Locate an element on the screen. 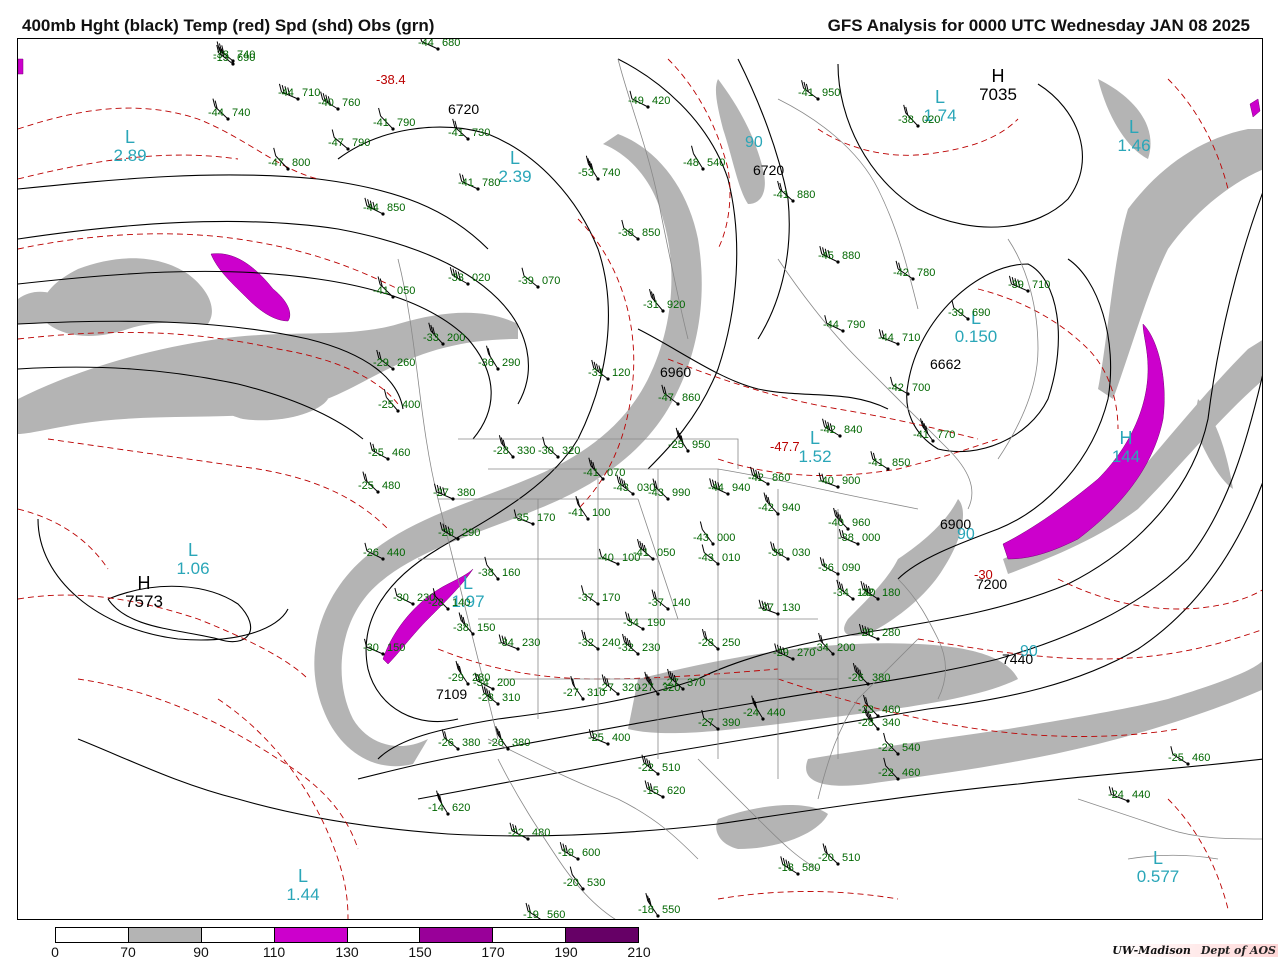 The width and height of the screenshot is (1280, 960). obs-height: 880 is located at coordinates (851, 256).